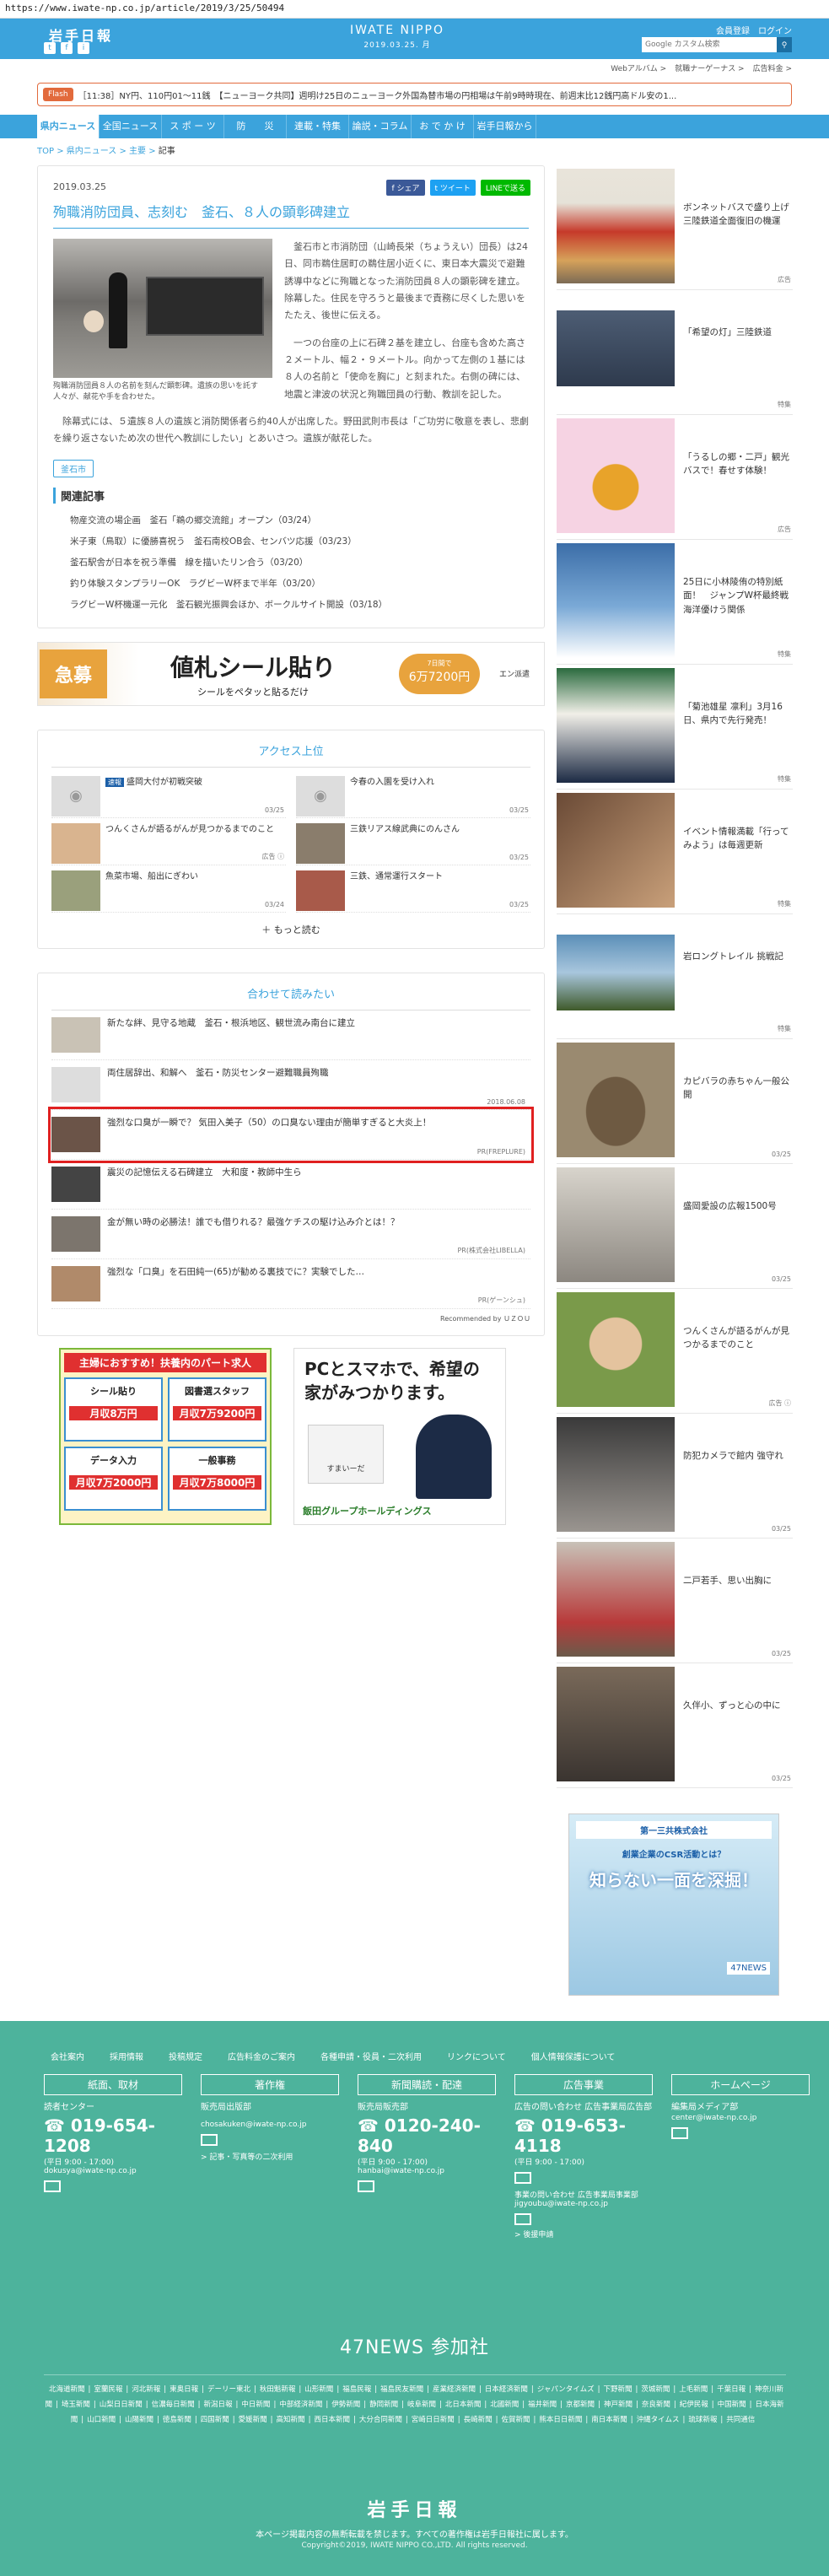 This screenshot has width=829, height=2576. What do you see at coordinates (146, 2389) in the screenshot?
I see `news47-member: 河北新報` at bounding box center [146, 2389].